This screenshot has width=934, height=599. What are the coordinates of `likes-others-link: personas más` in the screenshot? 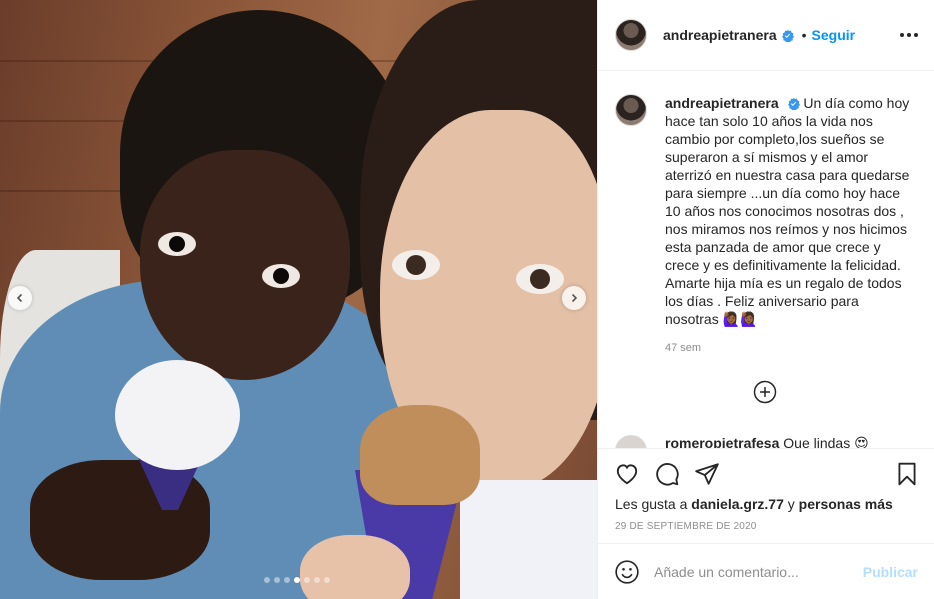 It's located at (846, 504).